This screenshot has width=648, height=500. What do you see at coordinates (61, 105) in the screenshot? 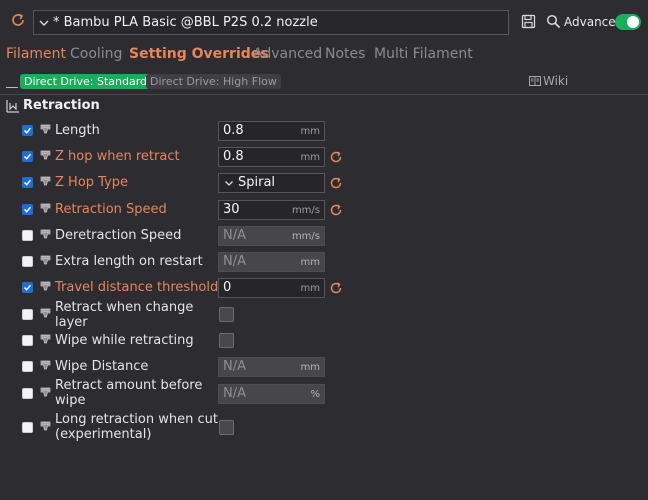
I see `section-title: Retraction` at bounding box center [61, 105].